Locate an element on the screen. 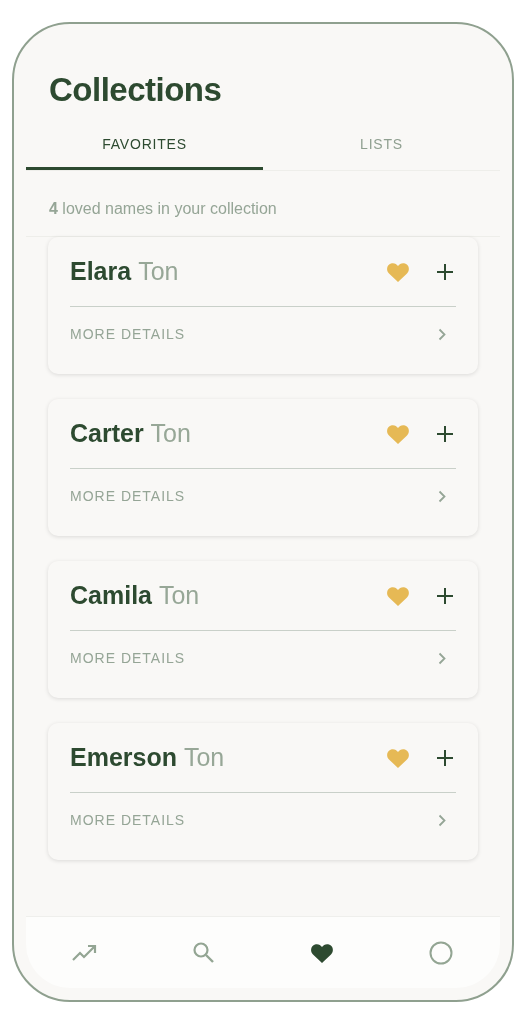 The height and width of the screenshot is (1024, 526). tab: LISTS is located at coordinates (381, 146).